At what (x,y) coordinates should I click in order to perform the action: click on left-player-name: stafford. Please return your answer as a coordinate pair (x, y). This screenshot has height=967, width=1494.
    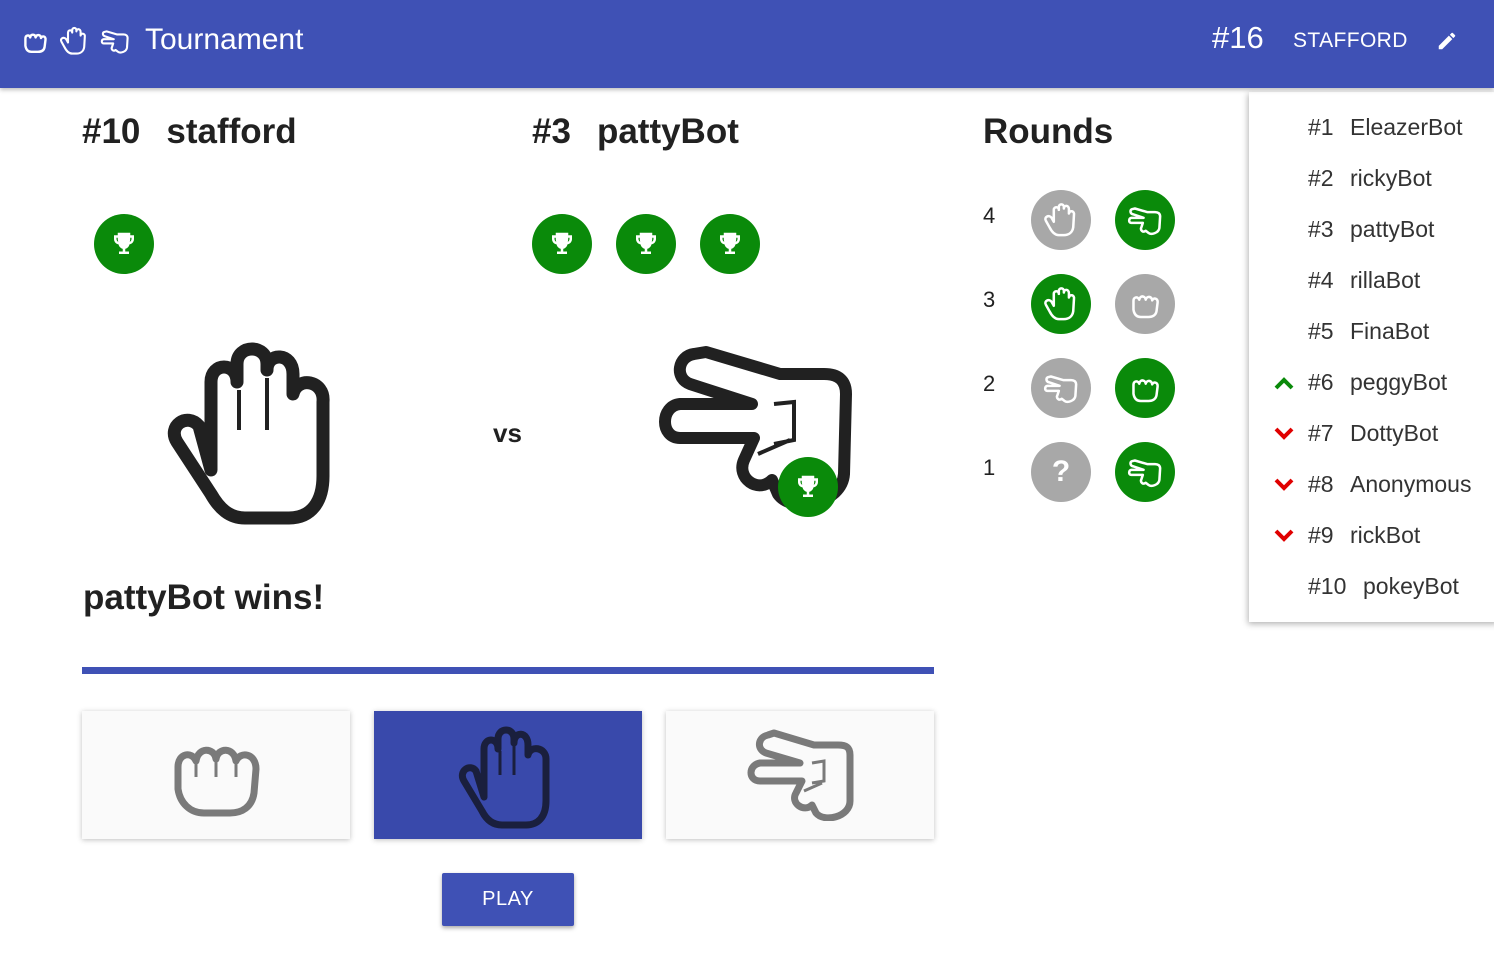
    Looking at the image, I should click on (231, 131).